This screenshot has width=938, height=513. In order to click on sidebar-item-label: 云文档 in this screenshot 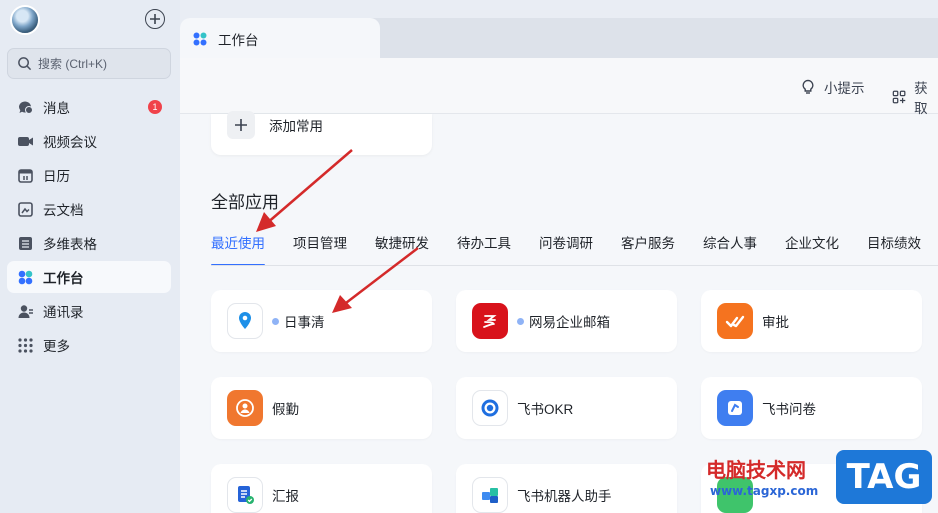, I will do `click(63, 210)`.